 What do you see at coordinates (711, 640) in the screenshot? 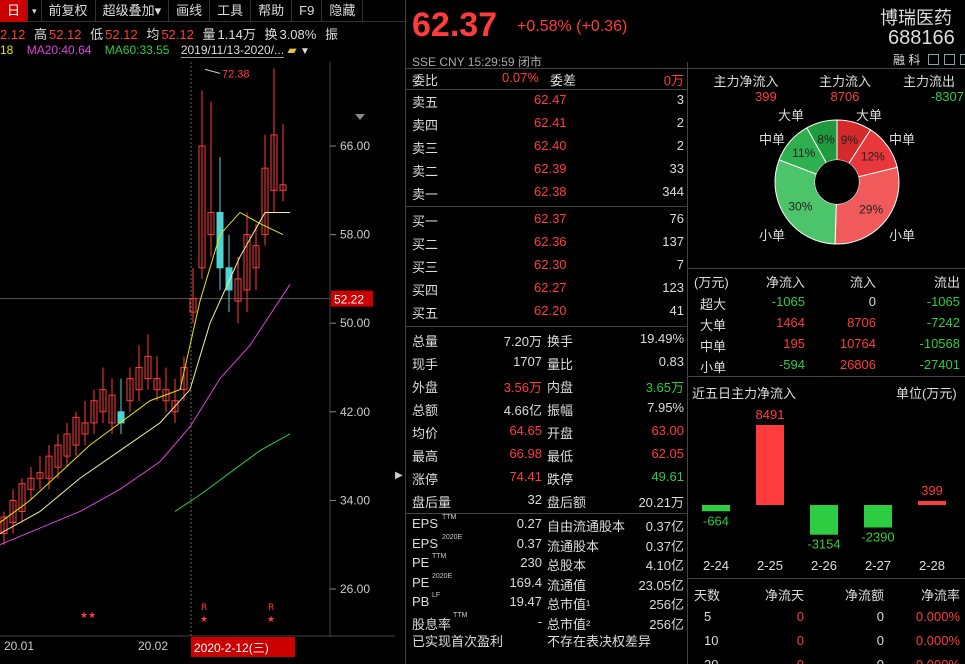
I see `days-row-label: 10` at bounding box center [711, 640].